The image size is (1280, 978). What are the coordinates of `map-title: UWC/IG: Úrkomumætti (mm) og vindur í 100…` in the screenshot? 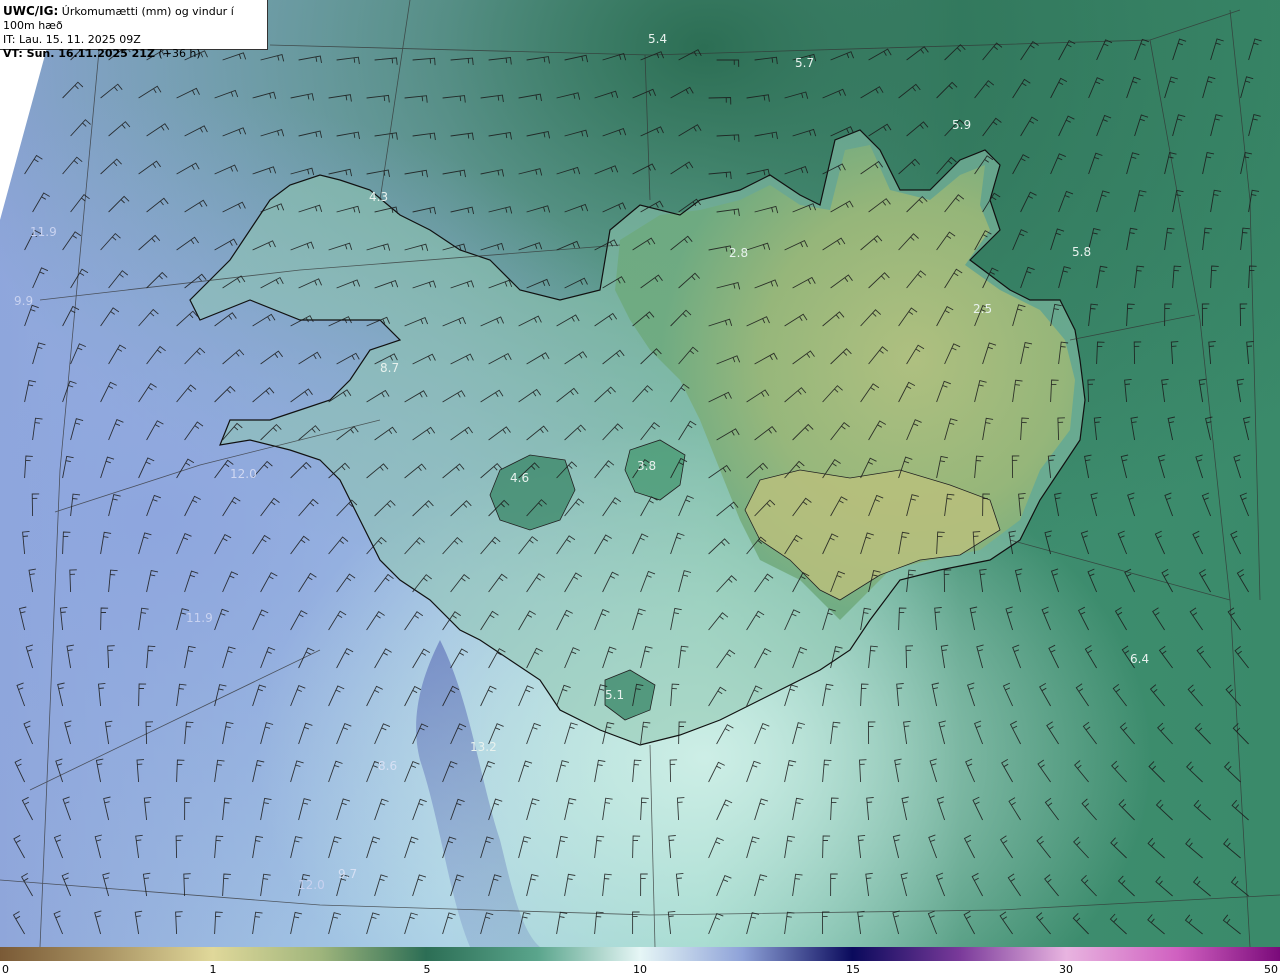 It's located at (133, 18).